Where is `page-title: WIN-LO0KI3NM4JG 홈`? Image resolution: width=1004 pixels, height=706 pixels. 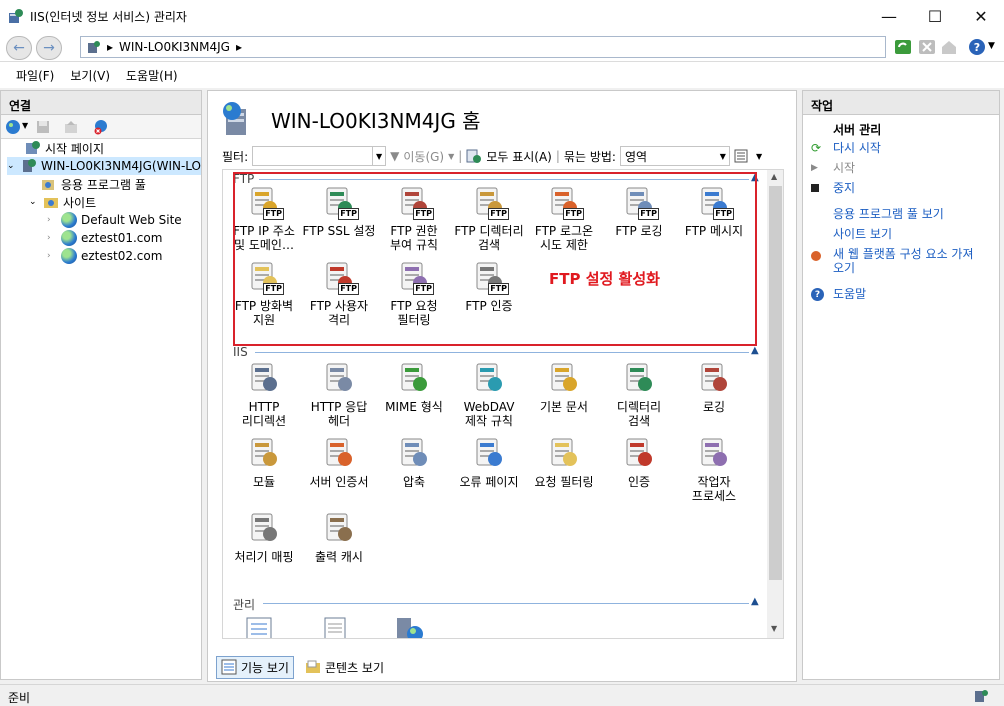 page-title: WIN-LO0KI3NM4JG 홈 is located at coordinates (376, 121).